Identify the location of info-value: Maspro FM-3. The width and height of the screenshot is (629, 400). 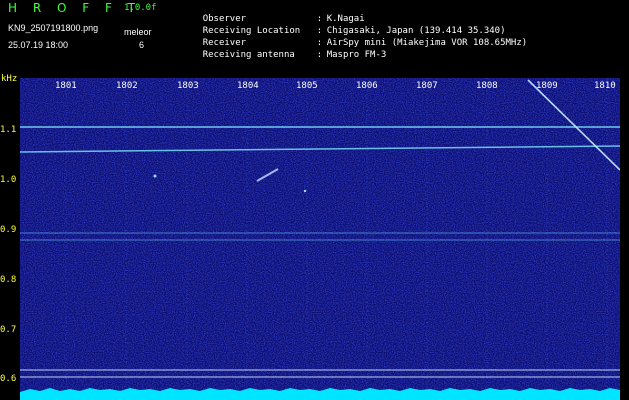
(356, 55).